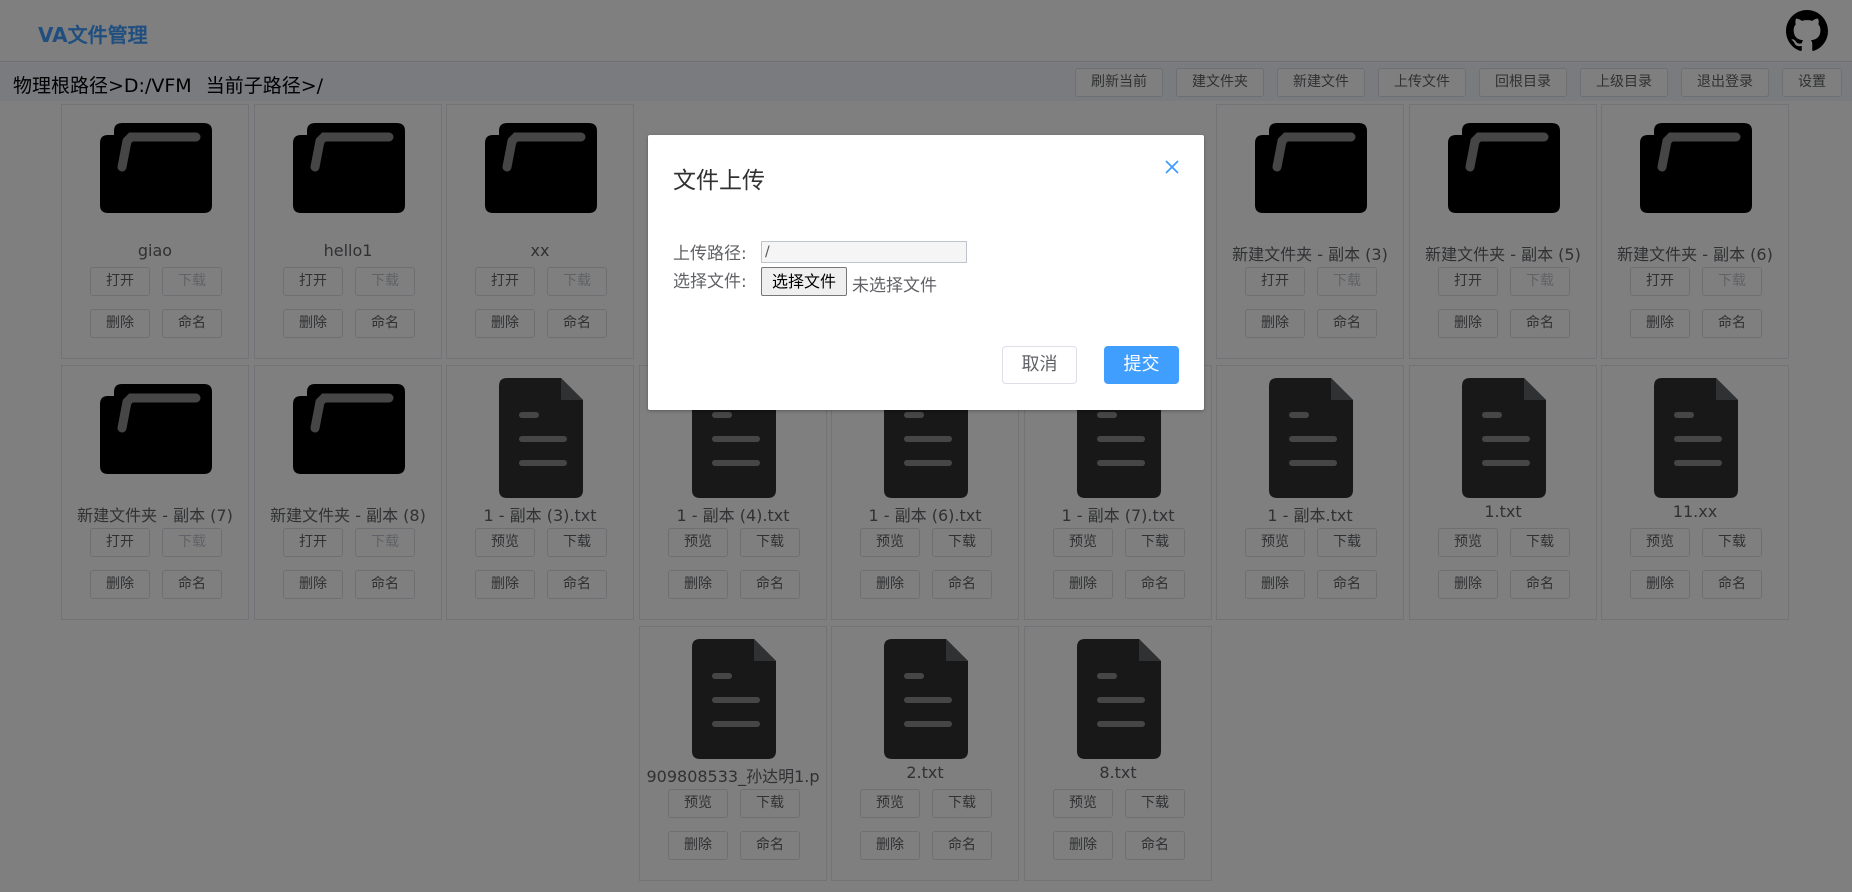  I want to click on cancel-button: 取消, so click(1039, 365).